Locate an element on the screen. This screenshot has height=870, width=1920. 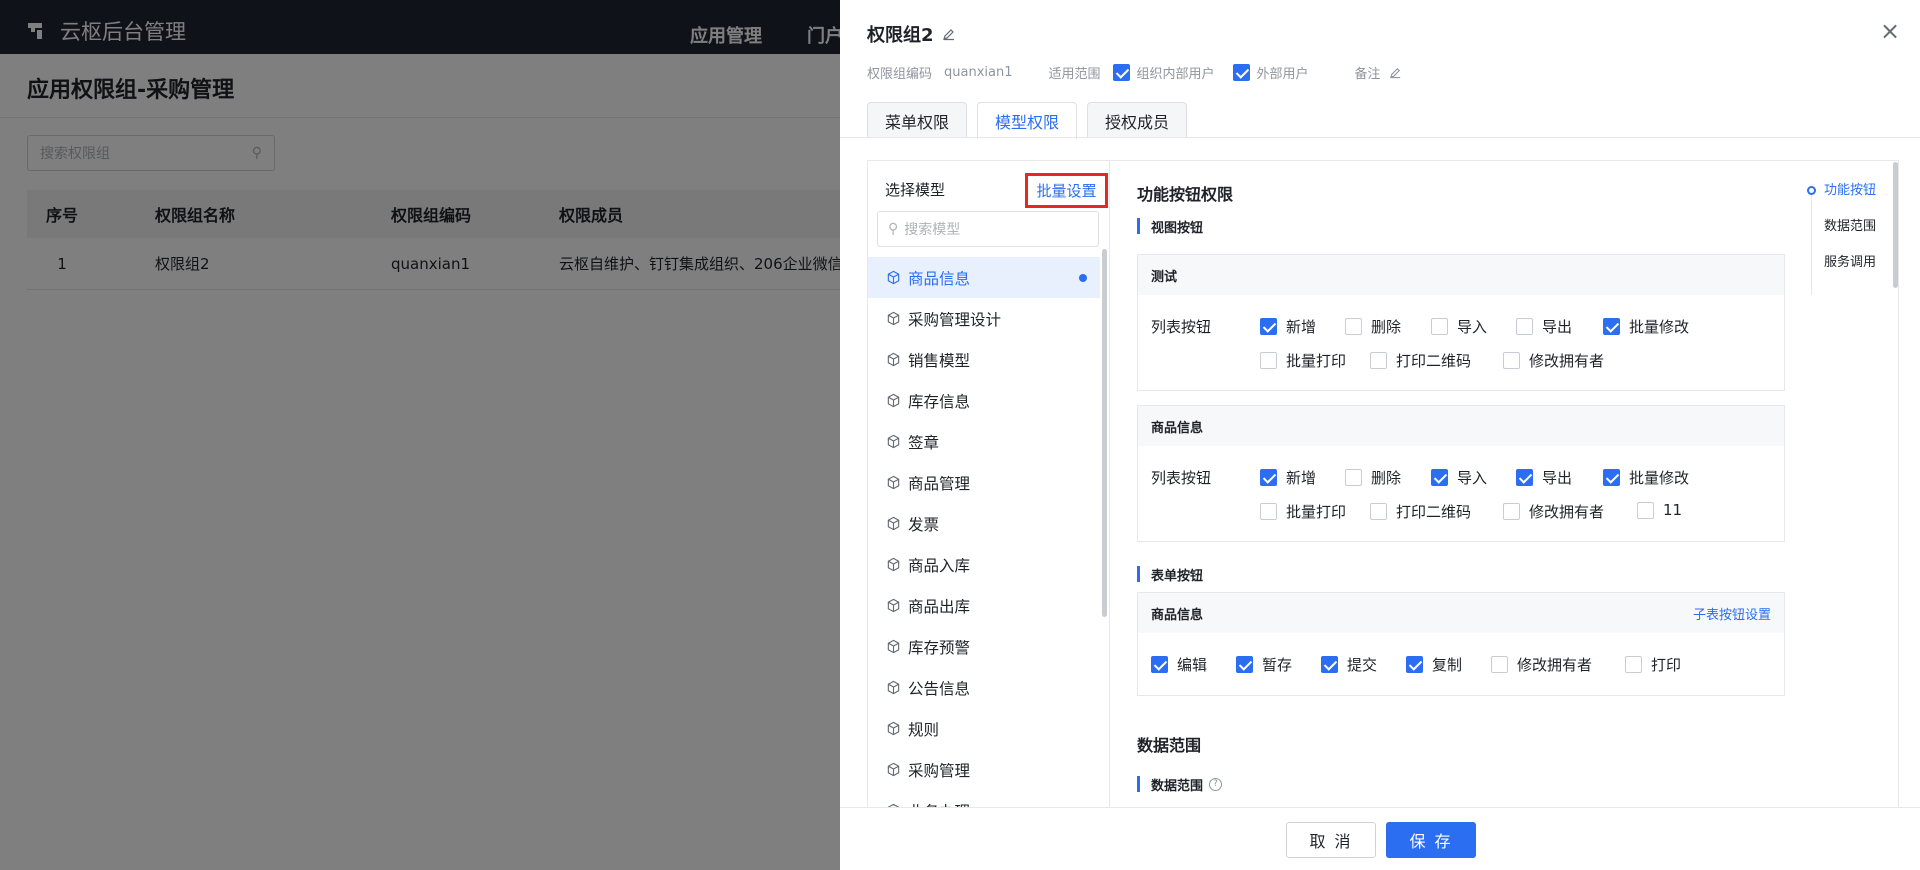
model-item: 发票 is located at coordinates (984, 523).